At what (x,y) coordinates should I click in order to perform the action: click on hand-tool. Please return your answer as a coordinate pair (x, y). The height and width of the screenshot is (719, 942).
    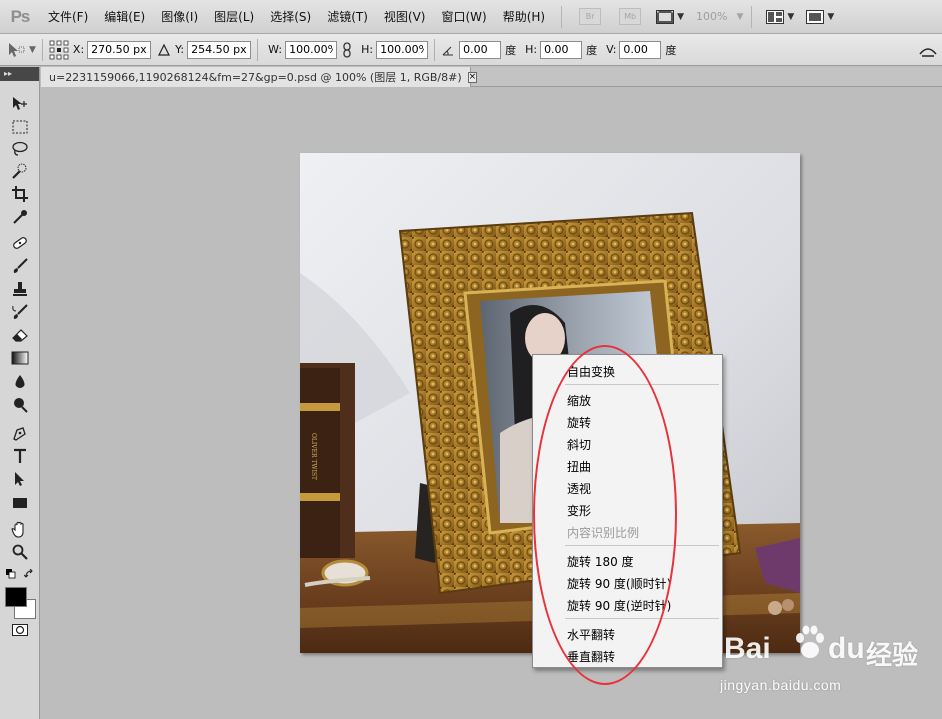
    Looking at the image, I should click on (20, 530).